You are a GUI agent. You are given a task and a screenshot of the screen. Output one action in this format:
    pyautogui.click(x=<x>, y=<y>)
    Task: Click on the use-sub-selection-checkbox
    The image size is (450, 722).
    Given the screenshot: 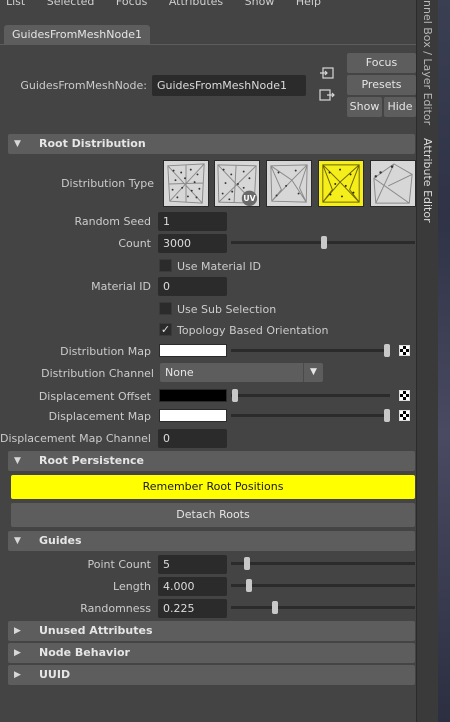 What is the action you would take?
    pyautogui.click(x=165, y=308)
    